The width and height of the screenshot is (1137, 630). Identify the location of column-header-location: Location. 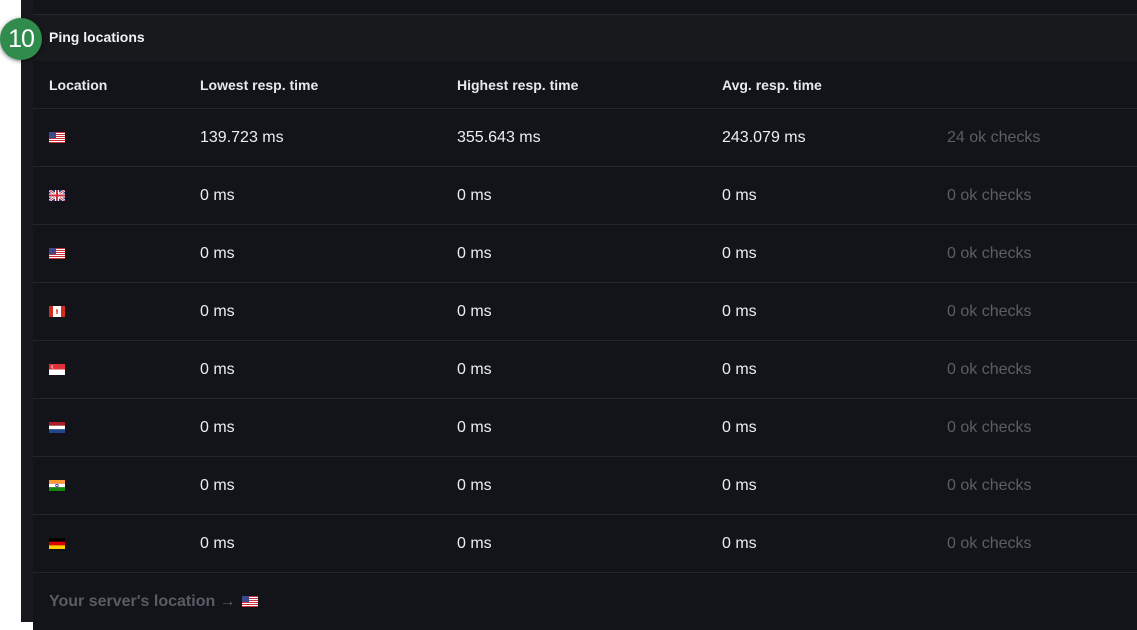
(78, 84).